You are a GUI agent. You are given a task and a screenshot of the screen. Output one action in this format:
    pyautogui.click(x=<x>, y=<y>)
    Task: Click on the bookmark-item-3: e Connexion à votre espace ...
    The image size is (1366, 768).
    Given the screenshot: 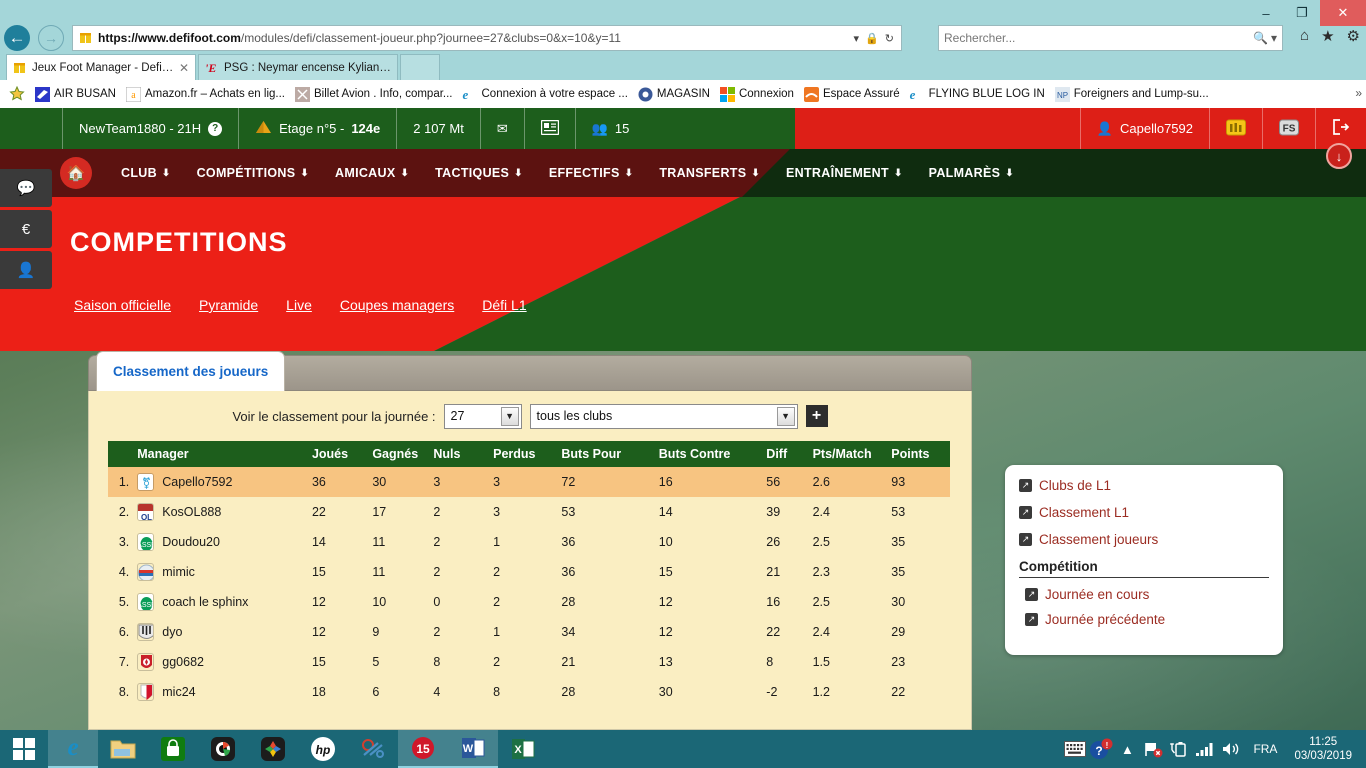 What is the action you would take?
    pyautogui.click(x=545, y=94)
    